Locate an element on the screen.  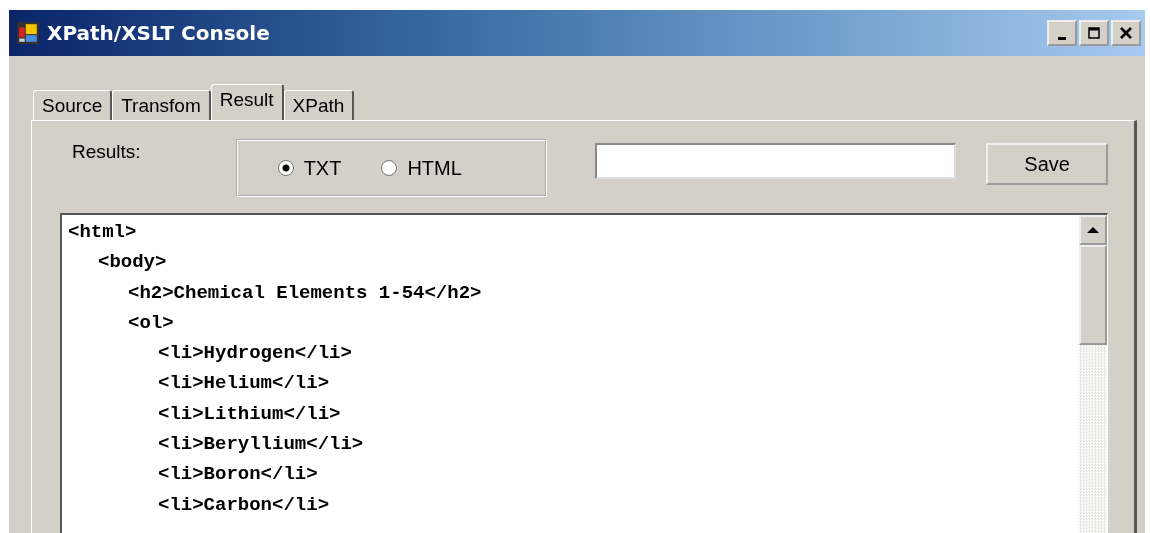
code-line: <li>Lithium</li> is located at coordinates (249, 413).